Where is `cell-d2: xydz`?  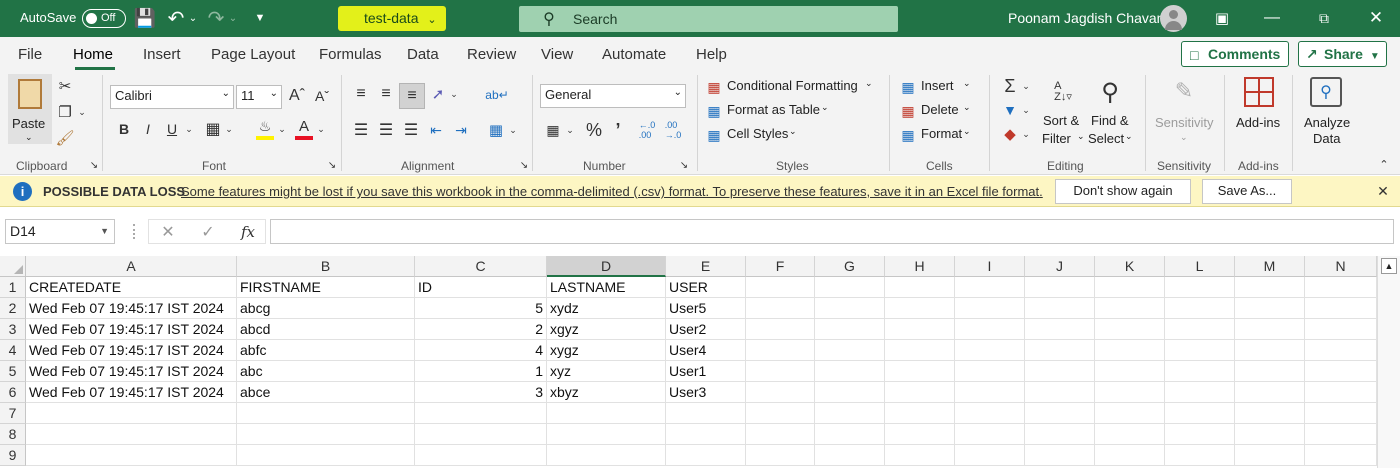 cell-d2: xydz is located at coordinates (606, 308).